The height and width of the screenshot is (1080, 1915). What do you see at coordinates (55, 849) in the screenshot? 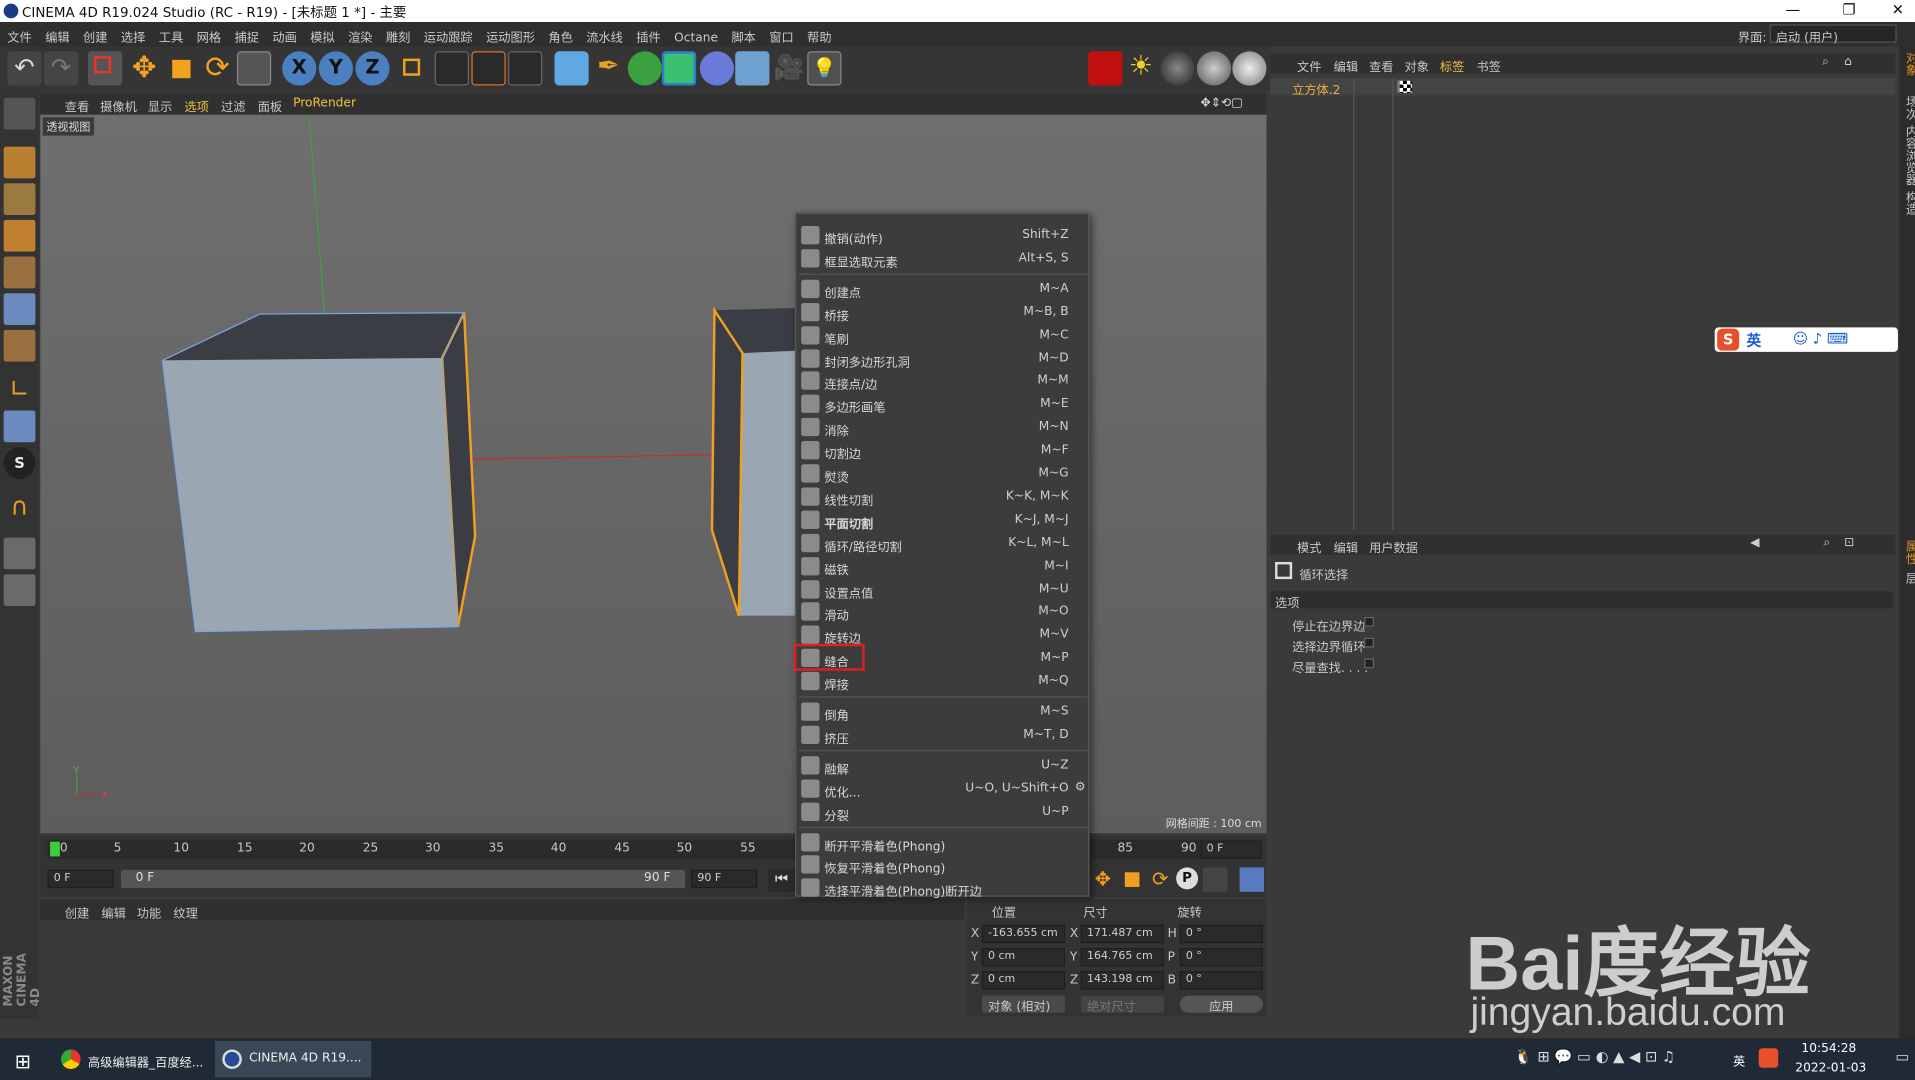
I see `playhead` at bounding box center [55, 849].